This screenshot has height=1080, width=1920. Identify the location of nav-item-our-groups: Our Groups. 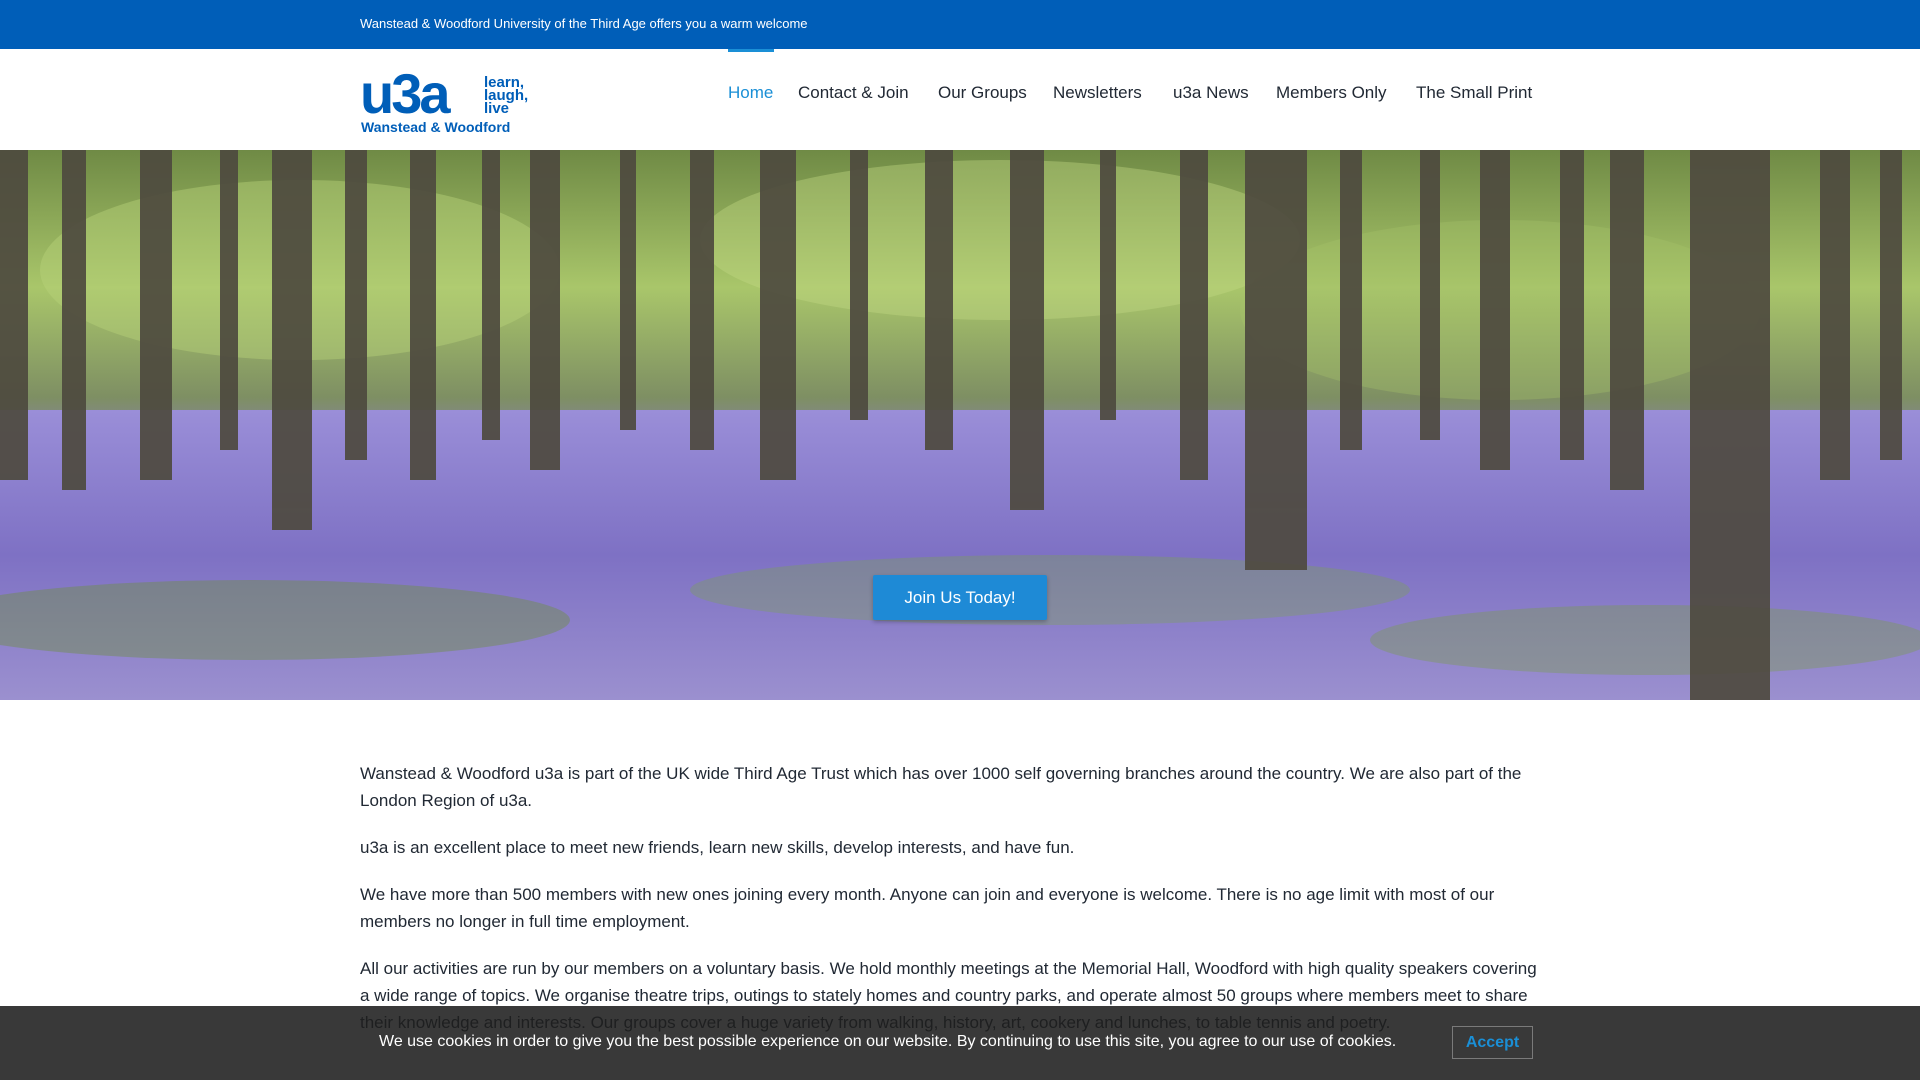
(982, 93).